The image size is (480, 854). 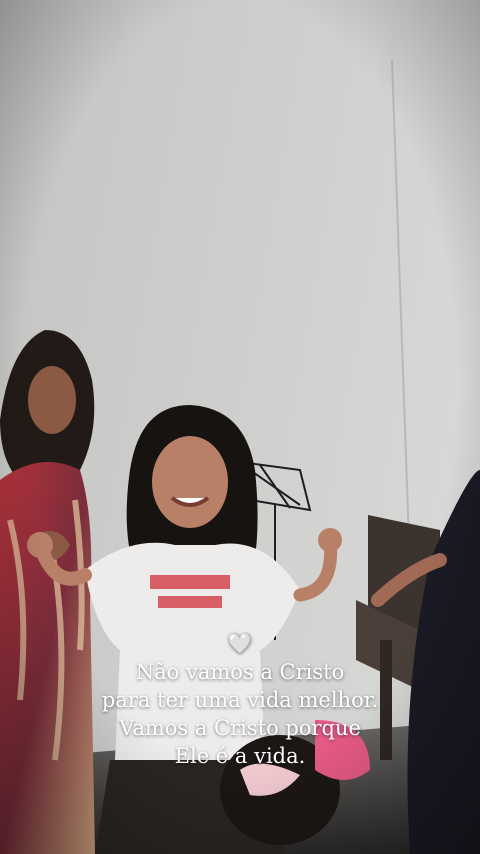 I want to click on caption-line-2: para ter uma vida melhor., so click(x=240, y=700).